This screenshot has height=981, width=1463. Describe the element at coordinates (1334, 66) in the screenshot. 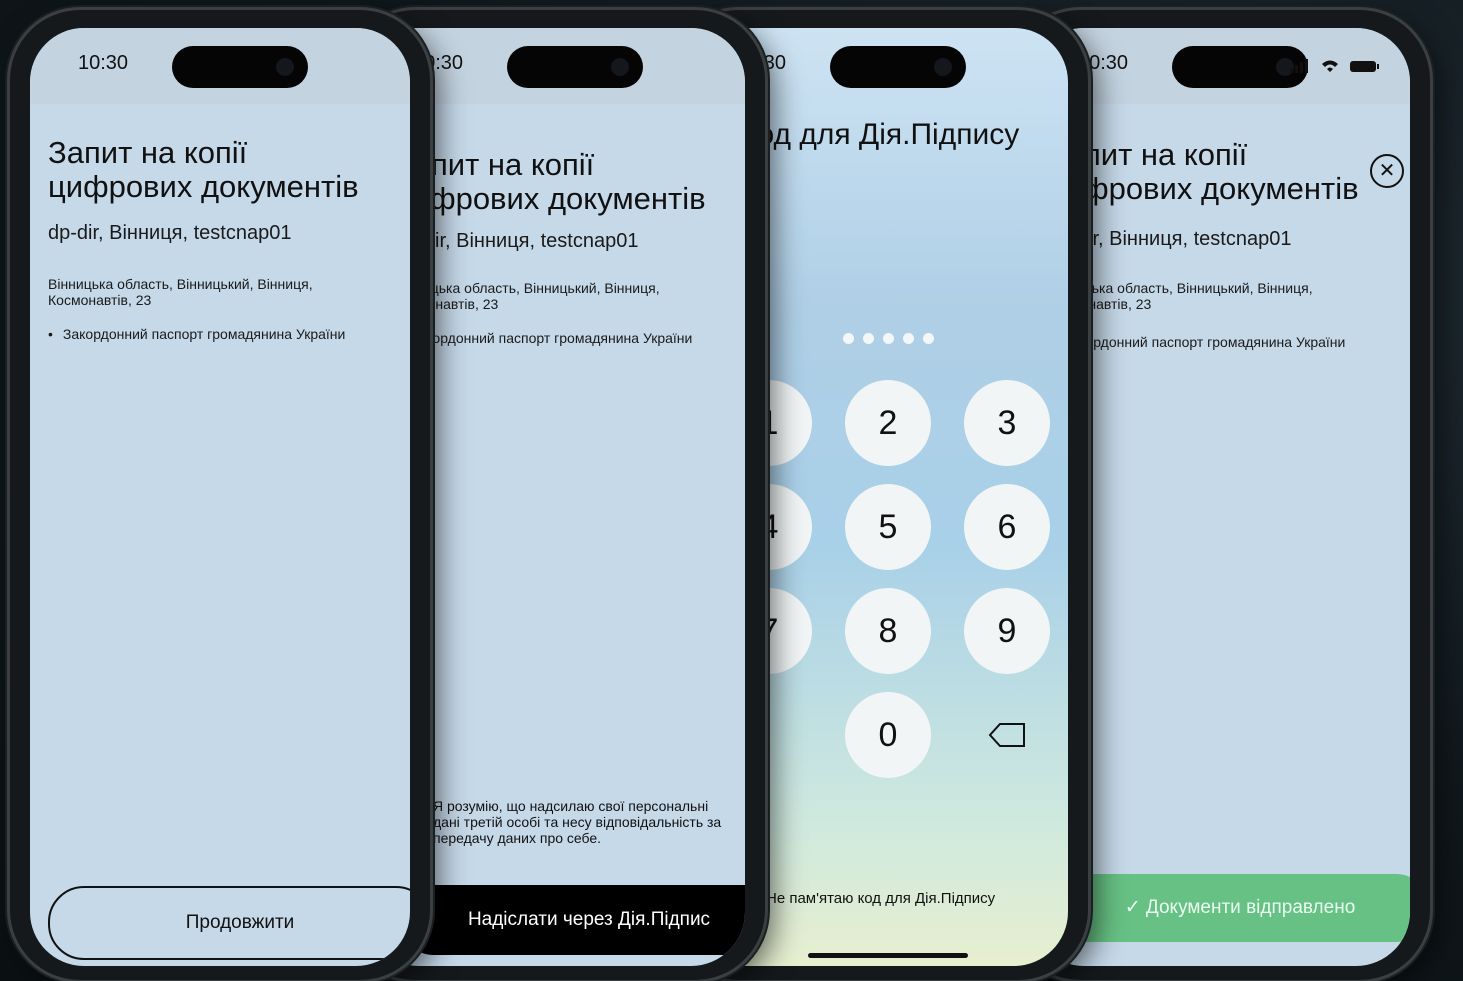

I see `signal-wifi-battery-icon` at that location.